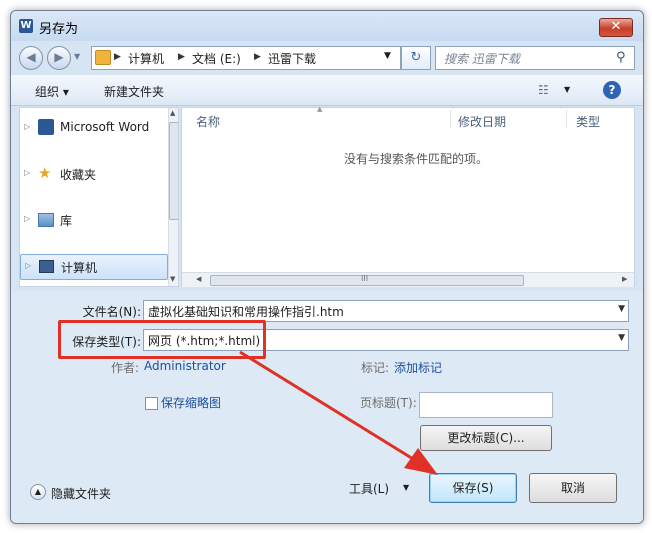 Image resolution: width=652 pixels, height=533 pixels. I want to click on annotation-arrow-head, so click(421, 461).